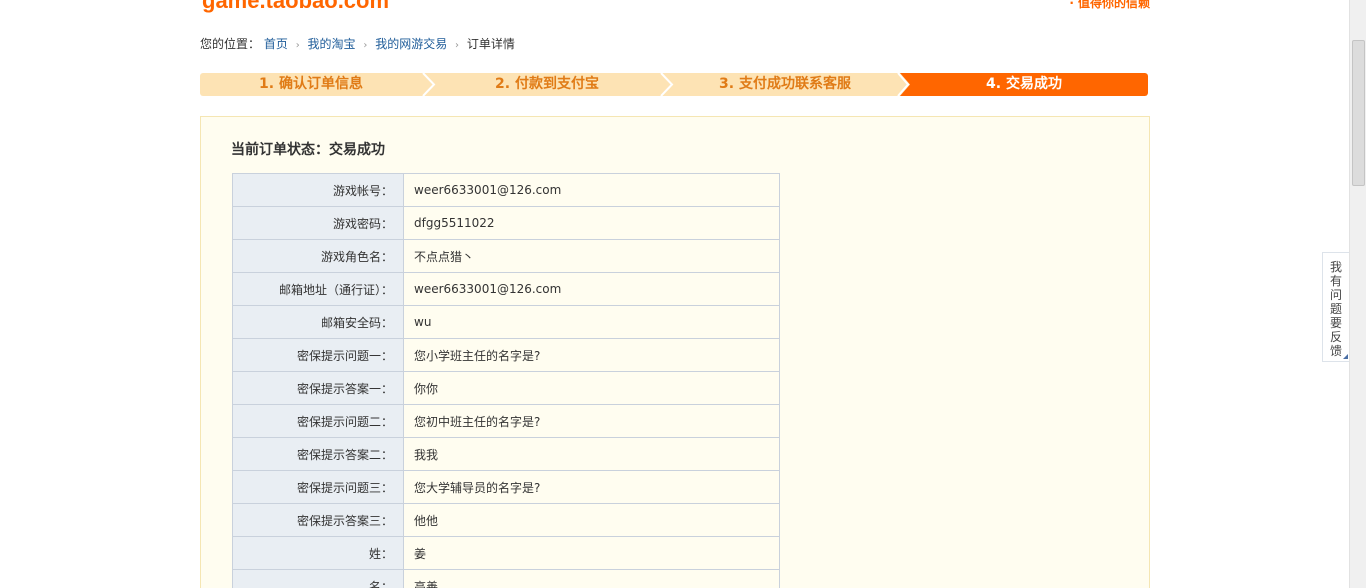 The height and width of the screenshot is (588, 1366). I want to click on step-pay-alipay: 2. 付款到支付宝, so click(547, 84).